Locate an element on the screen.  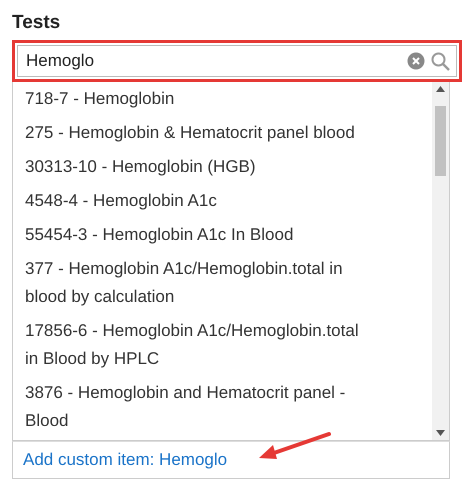
result-item: 4548-4 - Hemoglobin A1c is located at coordinates (119, 201).